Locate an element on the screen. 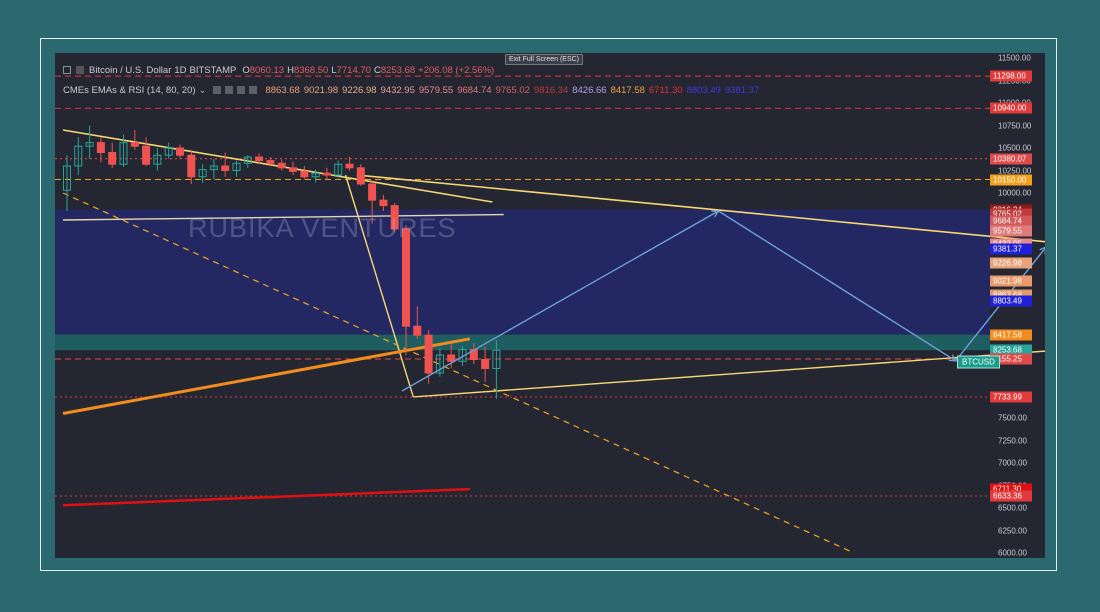  close-icon is located at coordinates (241, 90).